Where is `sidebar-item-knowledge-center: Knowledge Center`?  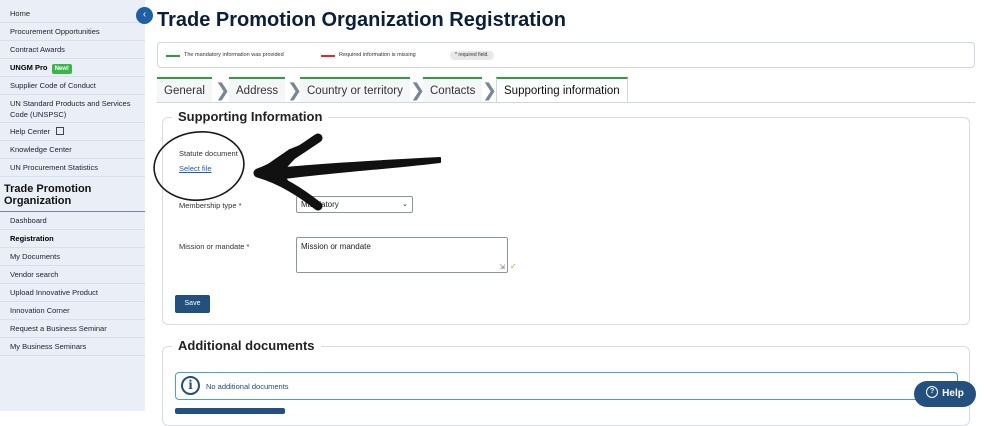
sidebar-item-knowledge-center: Knowledge Center is located at coordinates (72, 150).